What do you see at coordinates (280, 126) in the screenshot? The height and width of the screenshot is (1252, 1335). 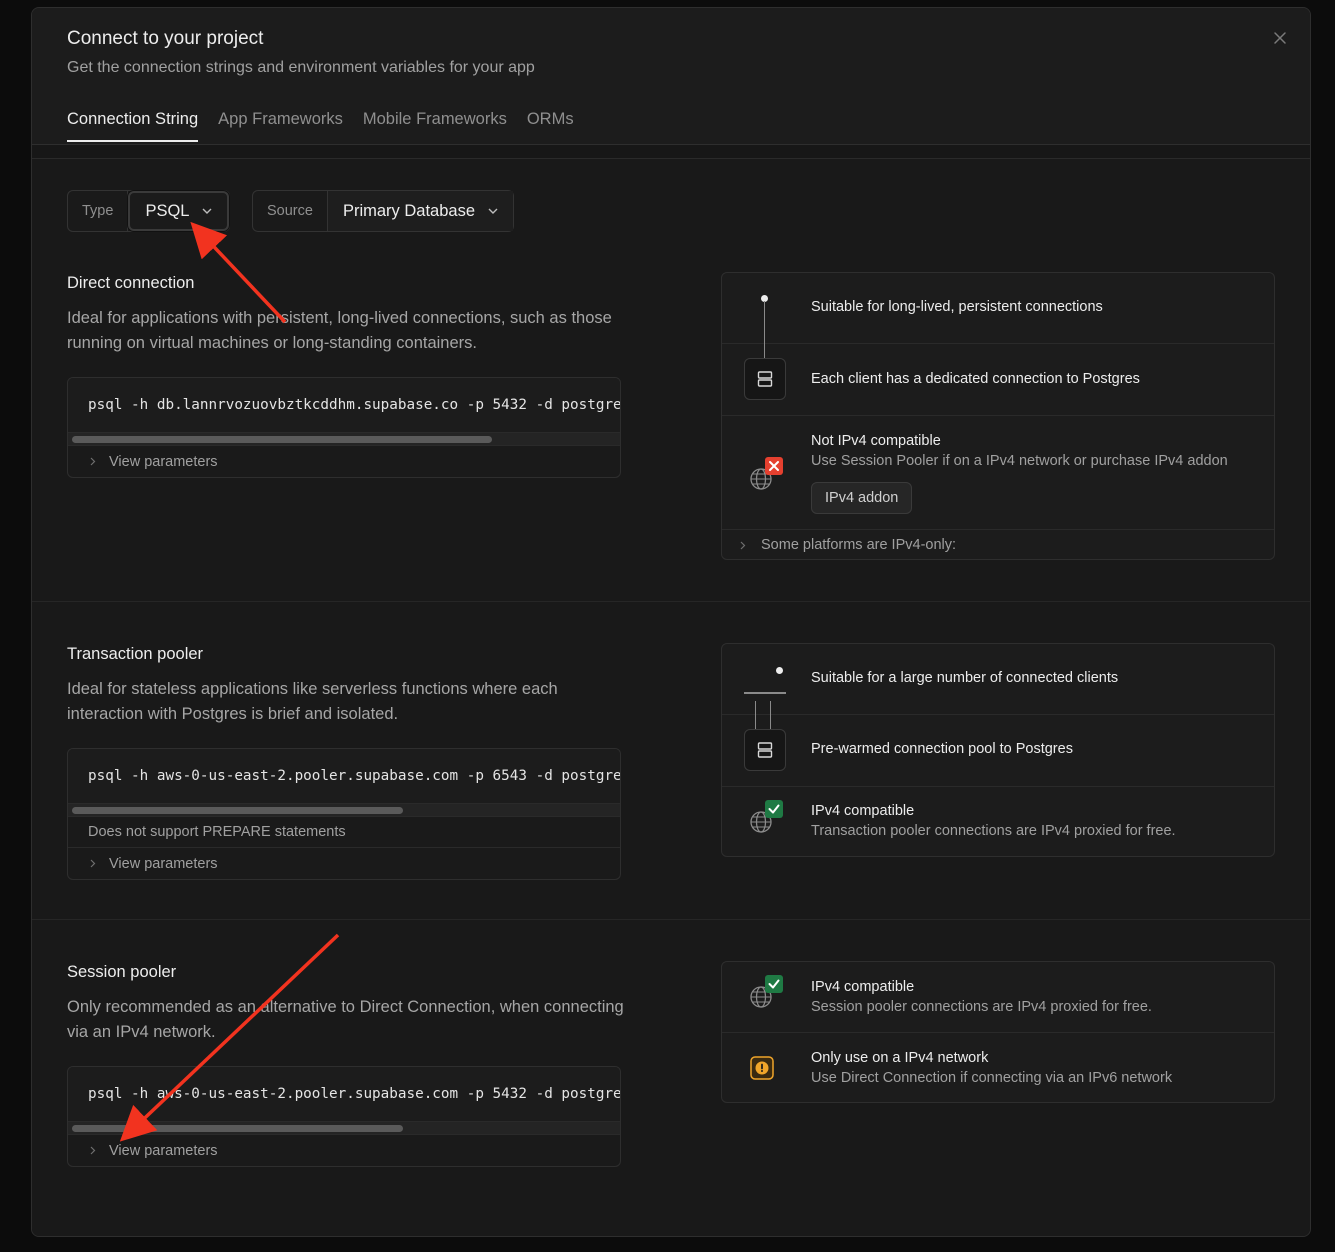 I see `tab-app-frameworks: App Frameworks` at bounding box center [280, 126].